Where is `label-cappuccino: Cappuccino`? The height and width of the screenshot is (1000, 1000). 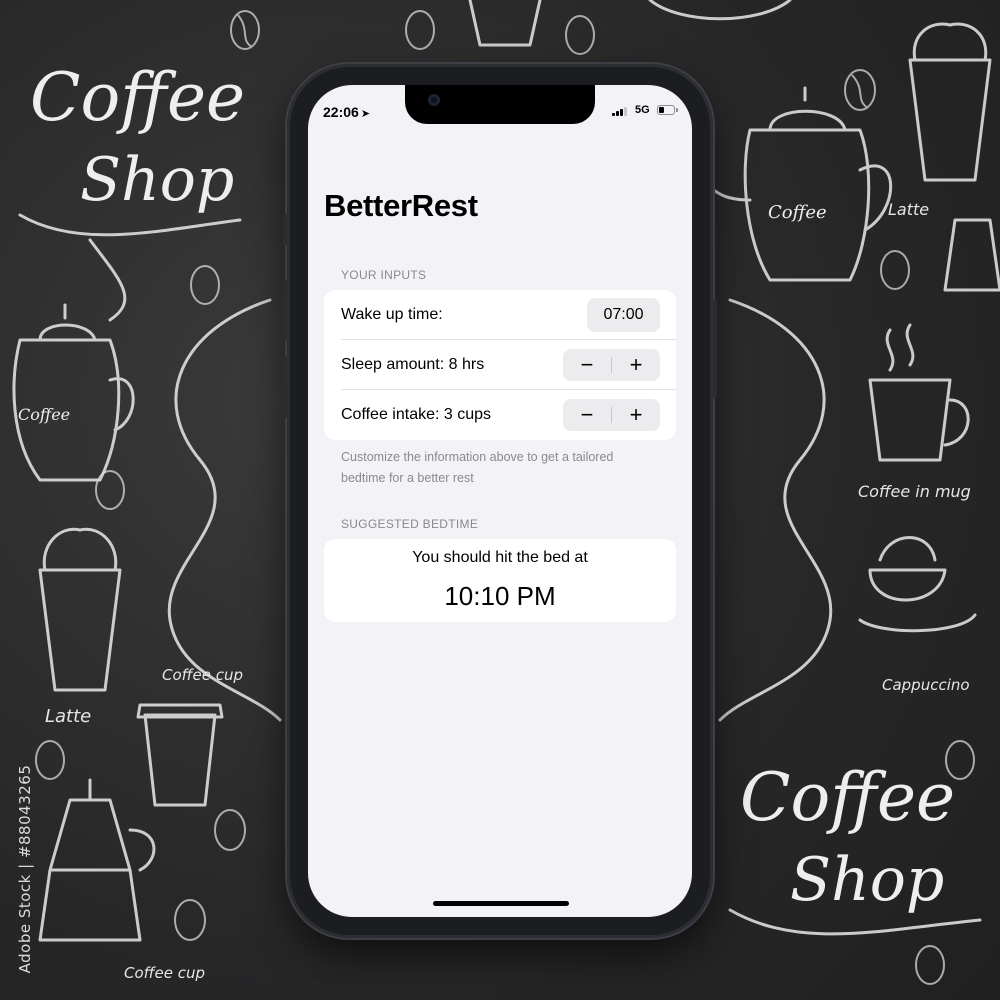
label-cappuccino: Cappuccino is located at coordinates (926, 685).